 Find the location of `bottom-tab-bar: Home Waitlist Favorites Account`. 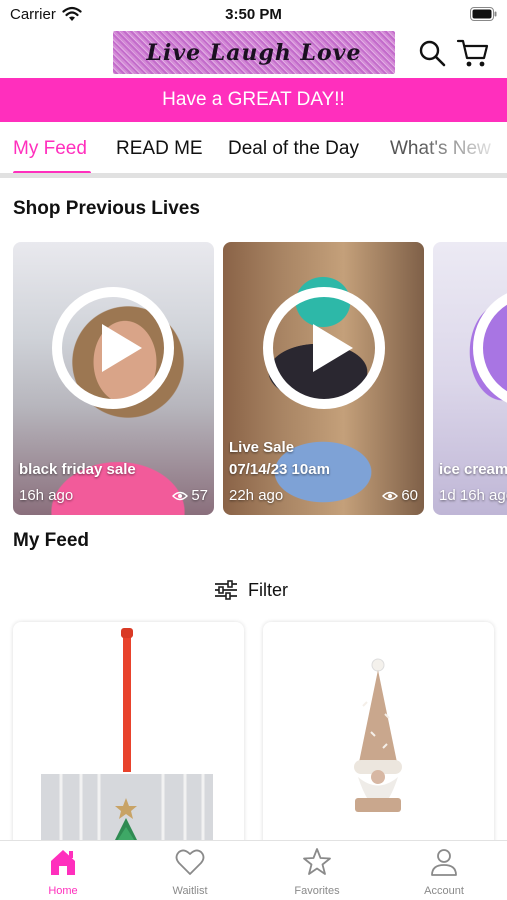

bottom-tab-bar: Home Waitlist Favorites Account is located at coordinates (253, 870).